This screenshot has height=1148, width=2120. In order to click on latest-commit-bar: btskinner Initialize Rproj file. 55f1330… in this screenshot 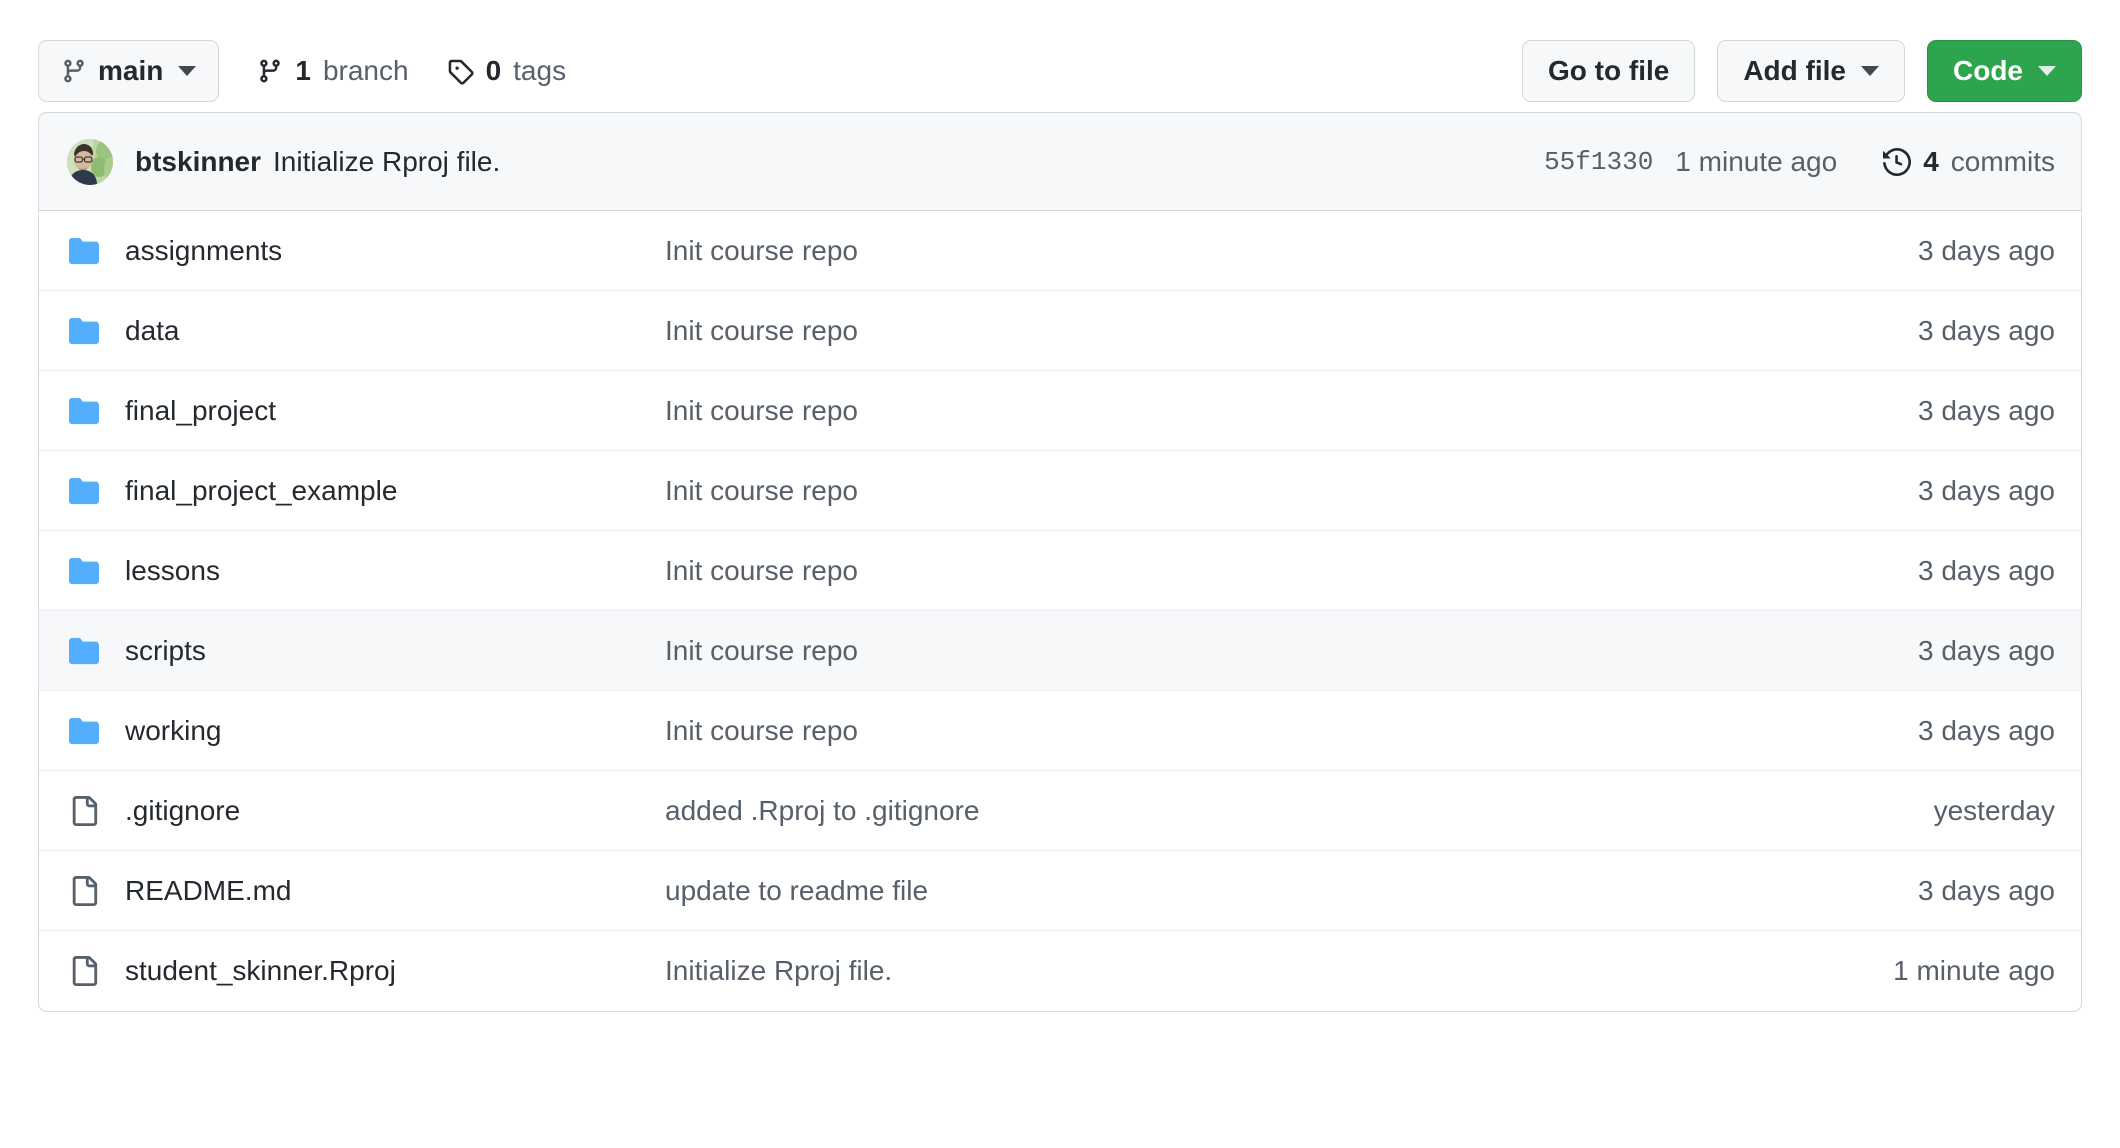, I will do `click(1060, 162)`.